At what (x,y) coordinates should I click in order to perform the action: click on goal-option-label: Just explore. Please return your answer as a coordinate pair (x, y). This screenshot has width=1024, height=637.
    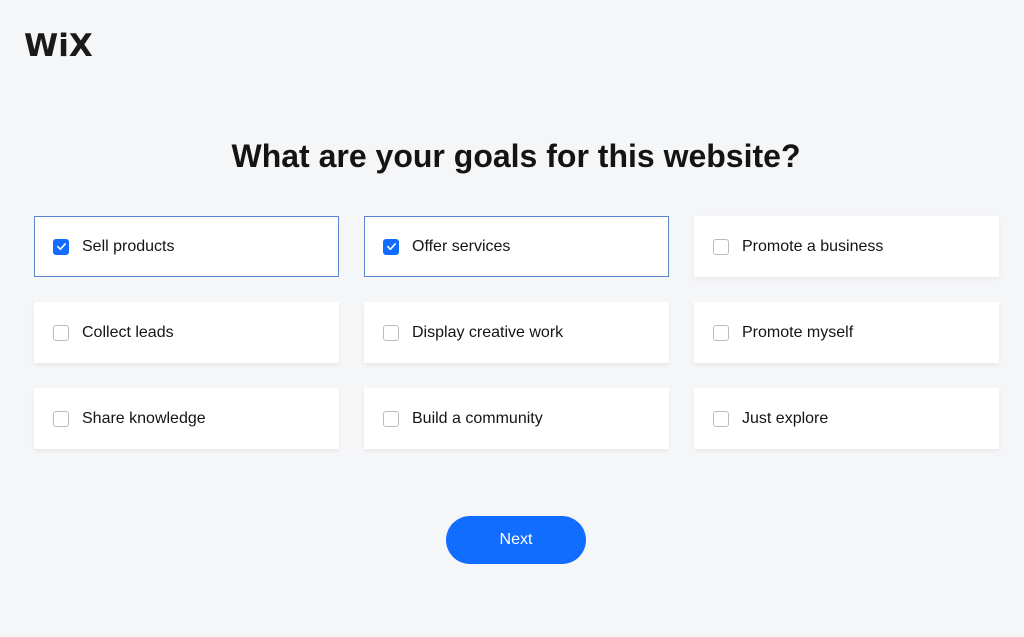
    Looking at the image, I should click on (785, 418).